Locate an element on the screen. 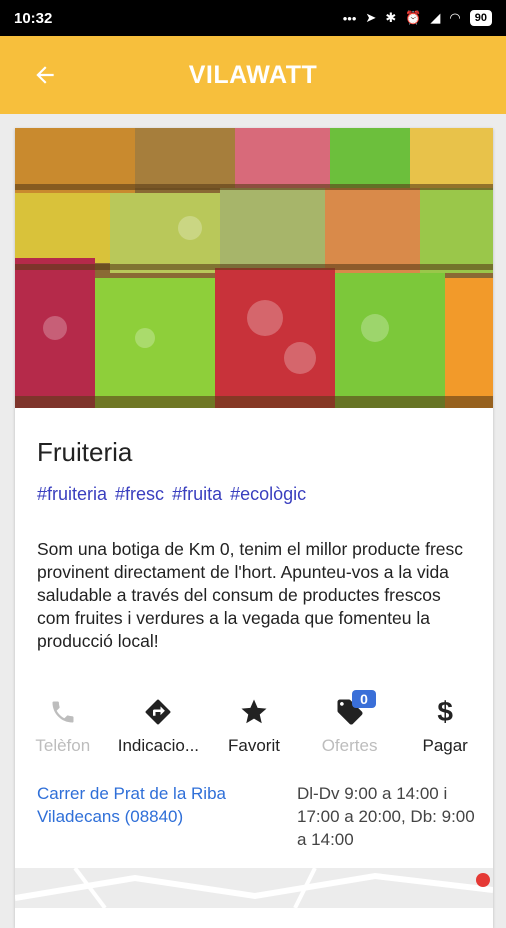  app-title: VILAWATT is located at coordinates (253, 74).